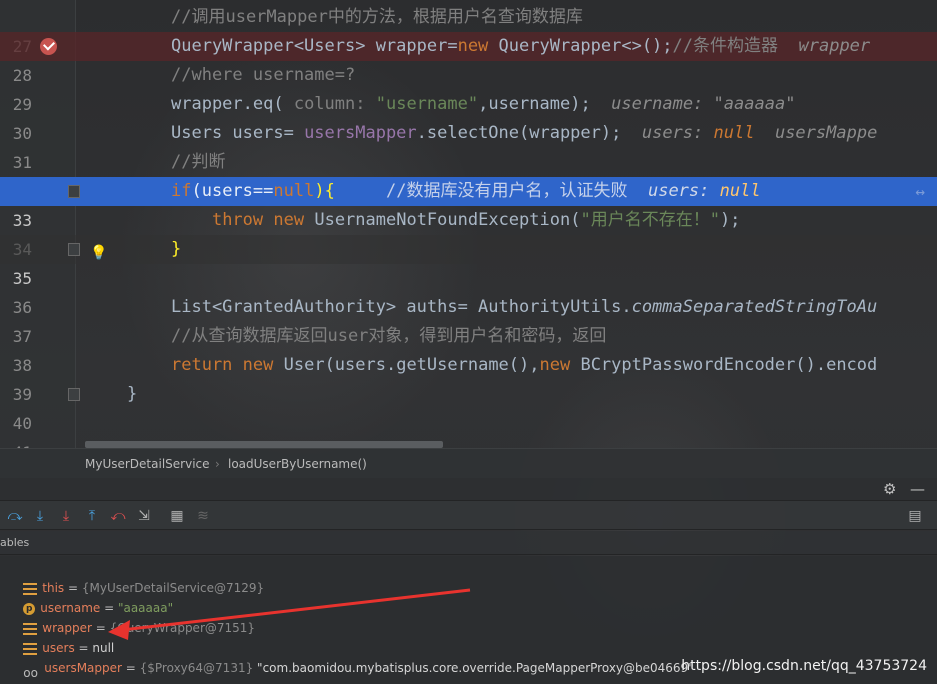  Describe the element at coordinates (329, 104) in the screenshot. I see `parameter-hint: column:` at that location.